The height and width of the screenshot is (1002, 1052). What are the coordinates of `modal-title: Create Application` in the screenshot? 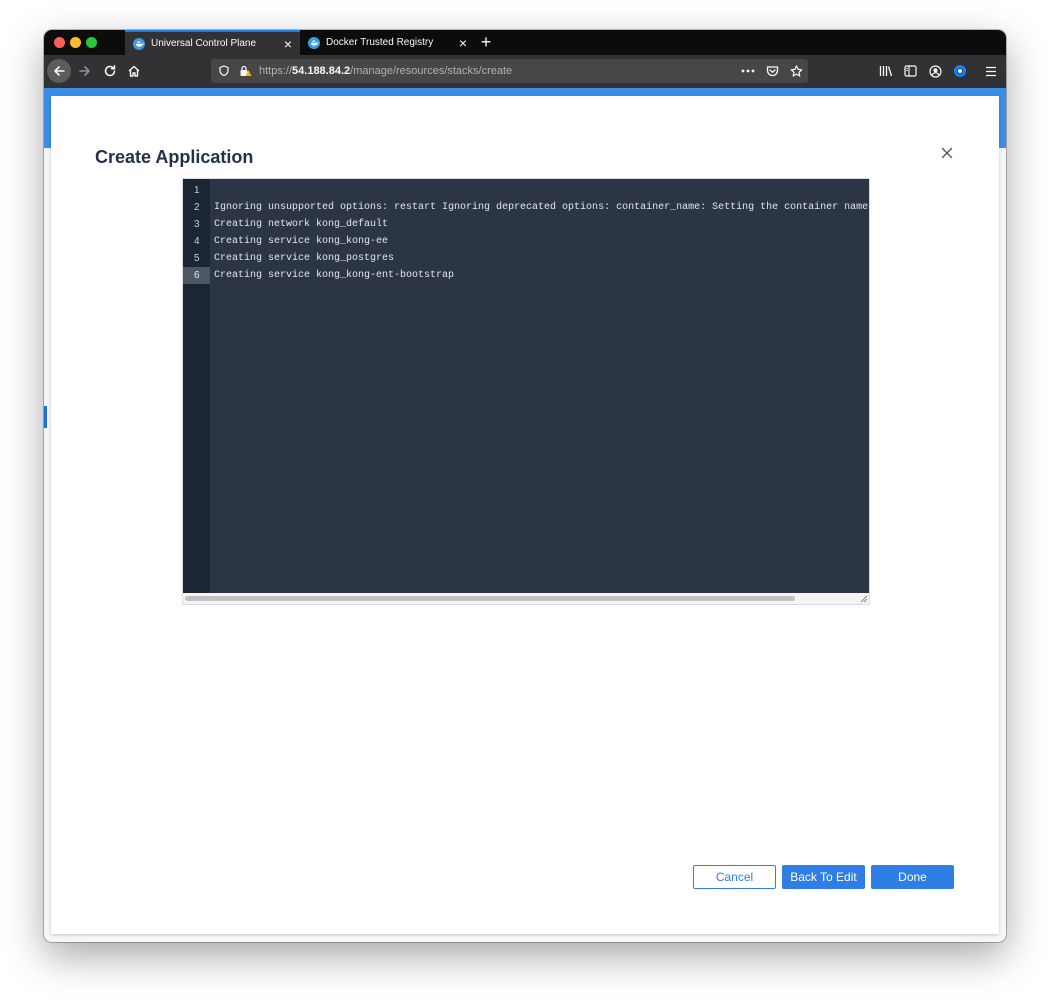 It's located at (174, 157).